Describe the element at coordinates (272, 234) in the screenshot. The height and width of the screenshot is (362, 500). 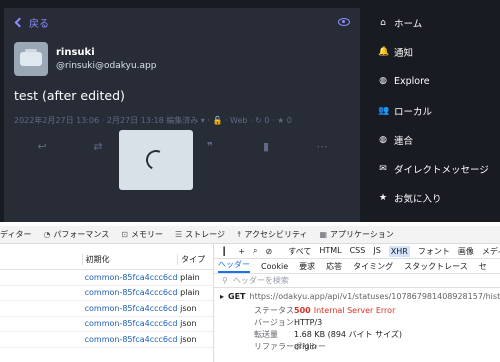
I see `tab-accessibility: ☨ アクセシビリティ` at that location.